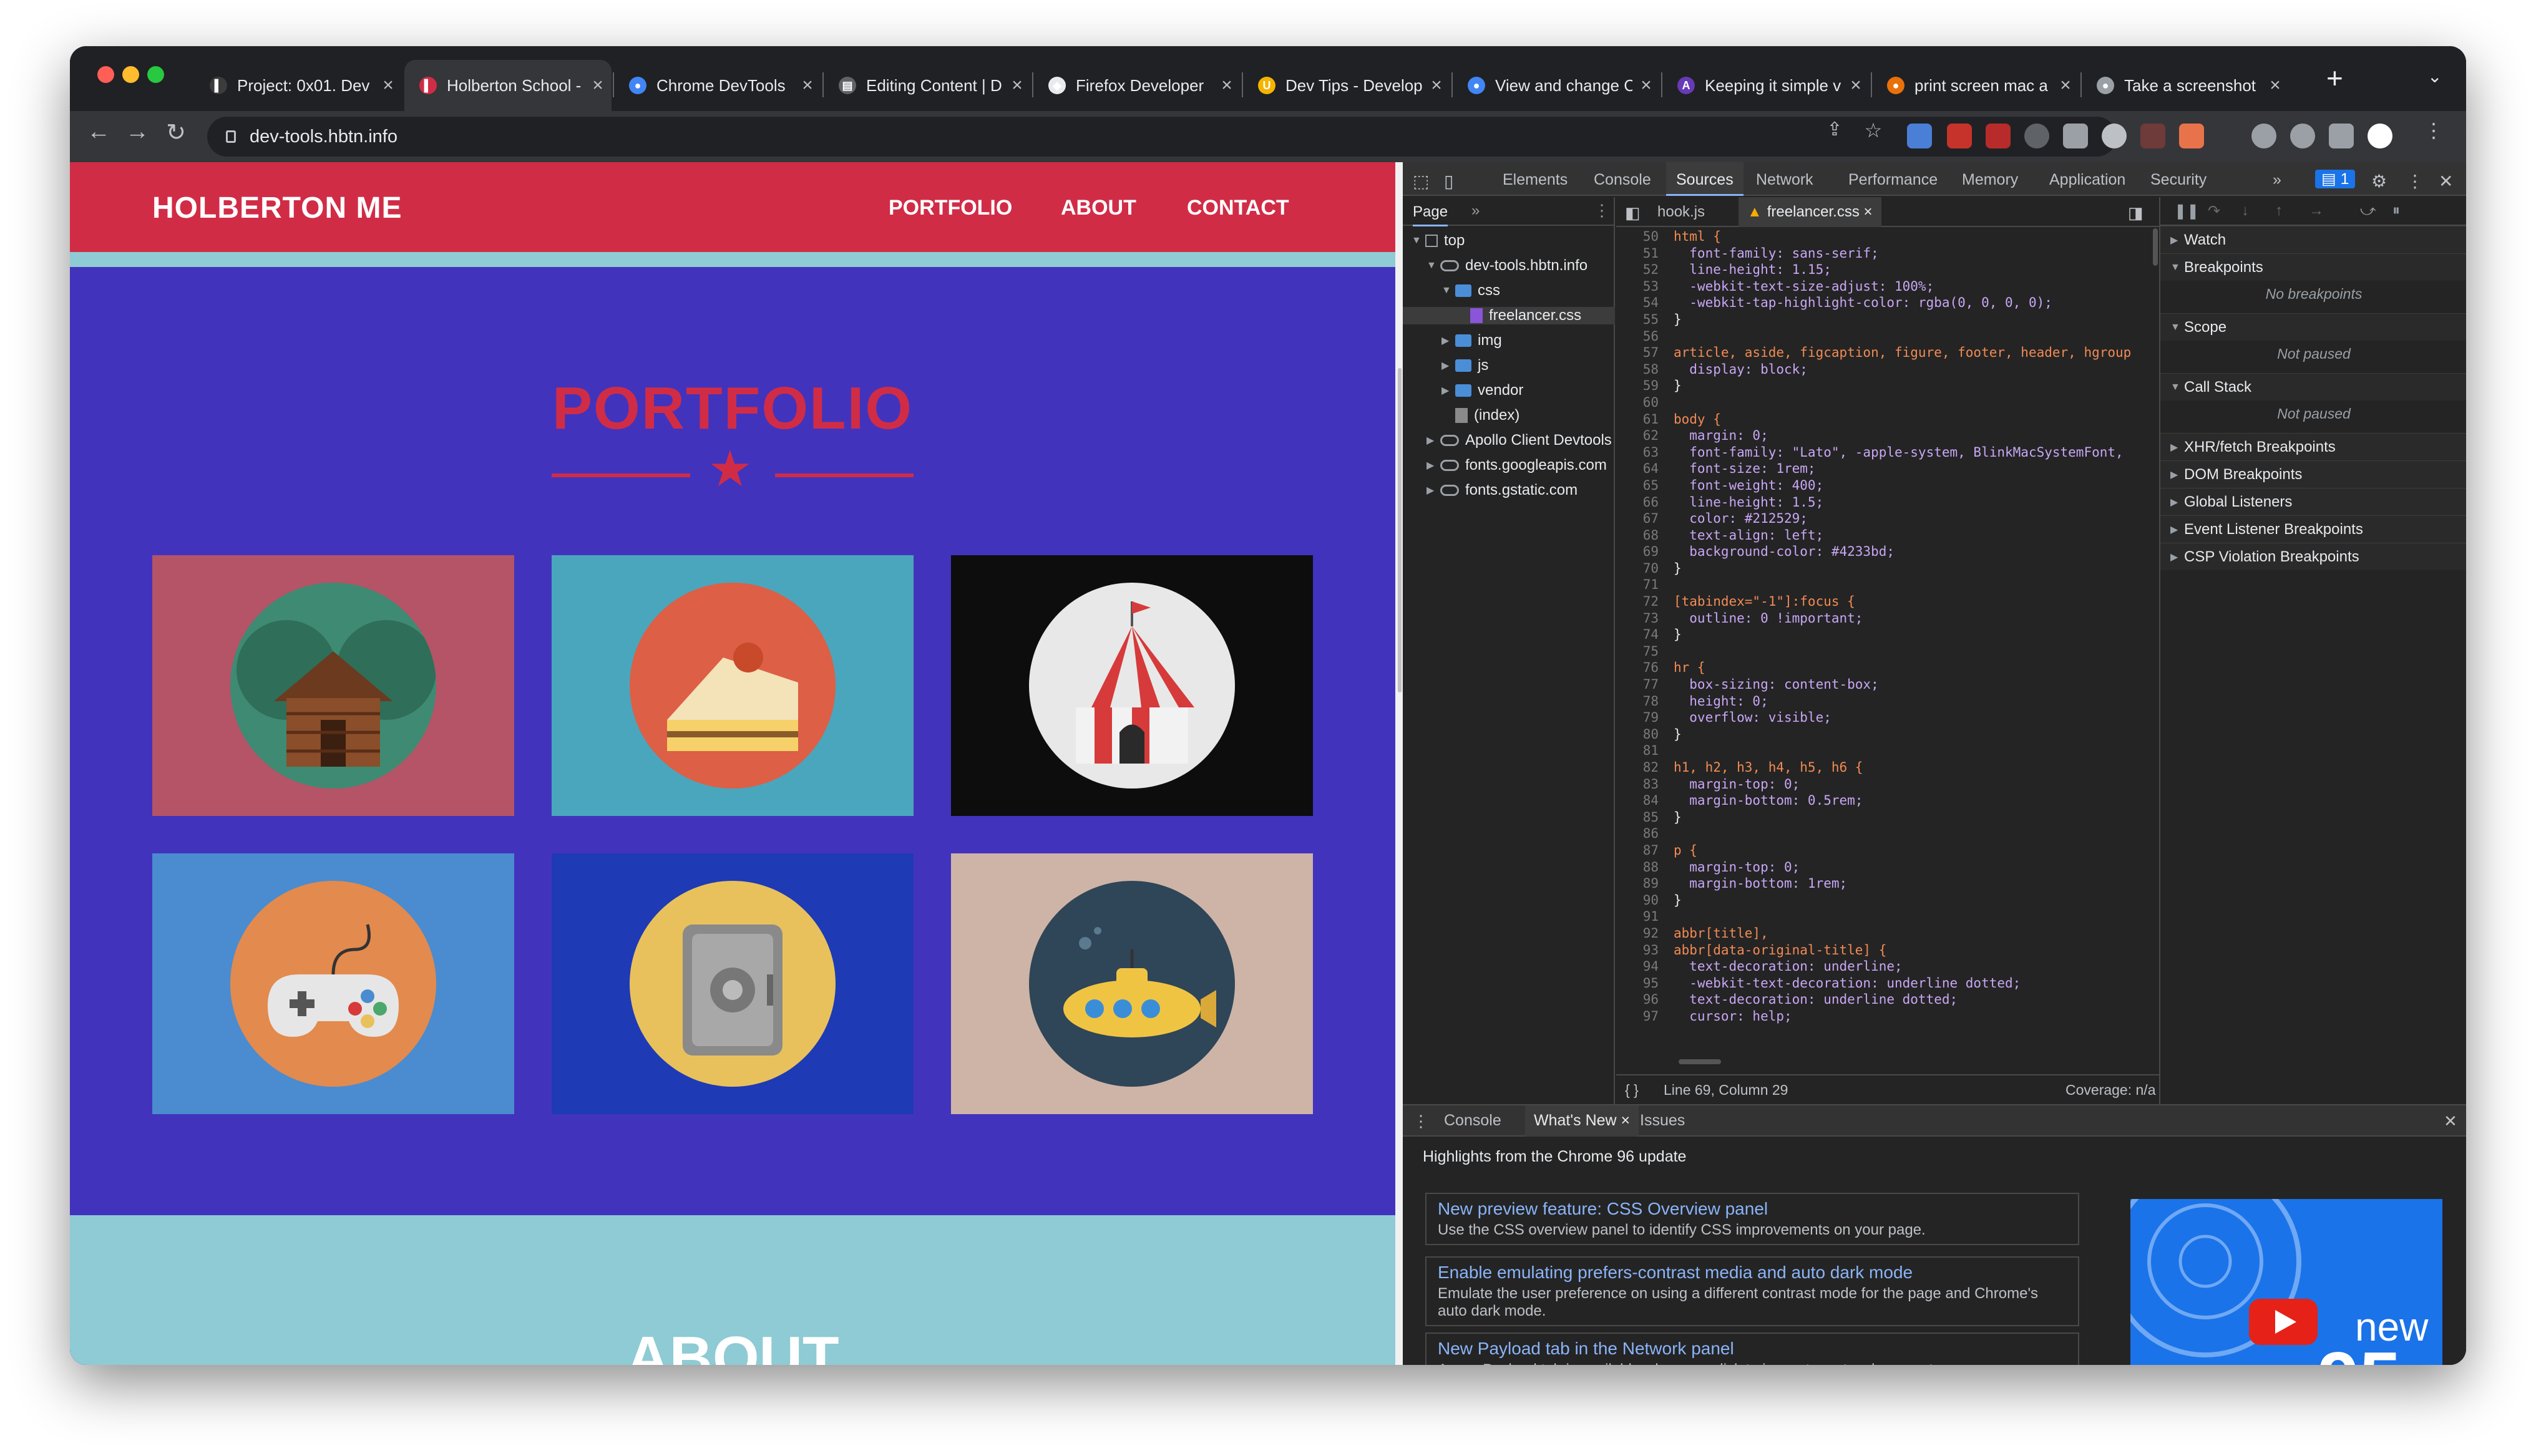  Describe the element at coordinates (1705, 179) in the screenshot. I see `devtools-tab-sources: Sources` at that location.